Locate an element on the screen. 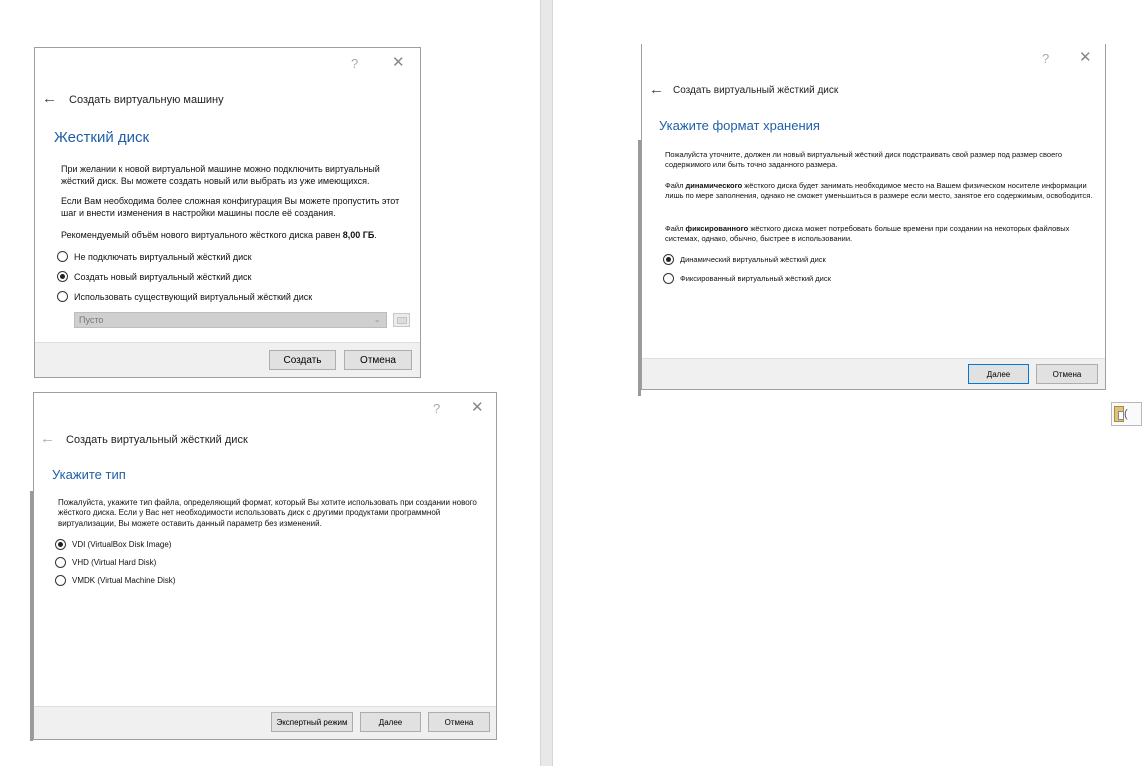  page-heading: Жесткий диск is located at coordinates (102, 137).